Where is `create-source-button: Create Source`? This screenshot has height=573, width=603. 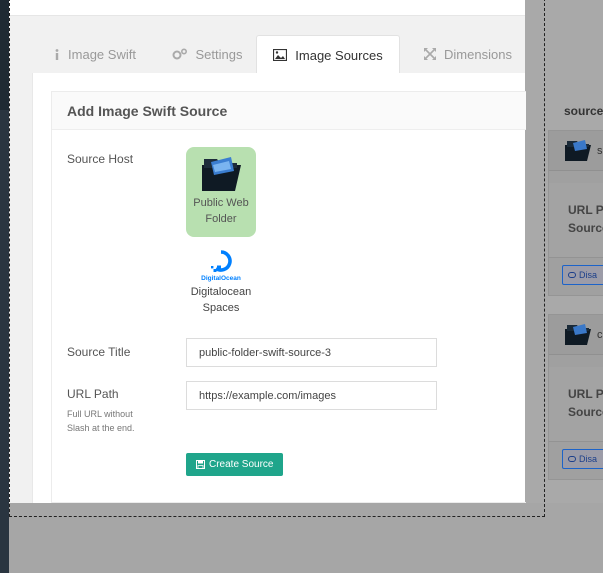
create-source-button: Create Source is located at coordinates (235, 464).